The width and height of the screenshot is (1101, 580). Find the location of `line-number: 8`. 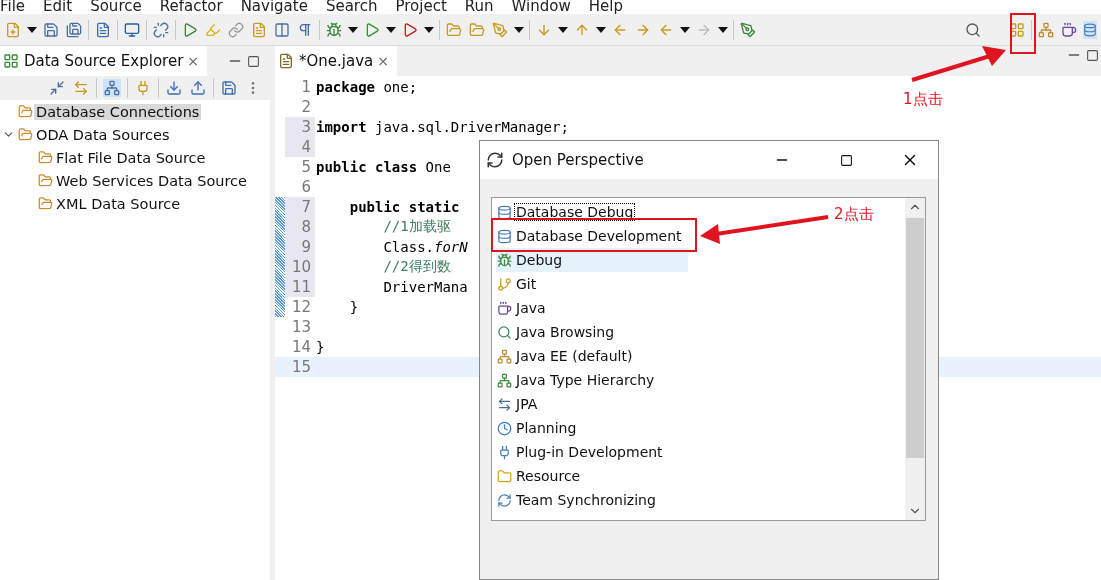

line-number: 8 is located at coordinates (300, 227).